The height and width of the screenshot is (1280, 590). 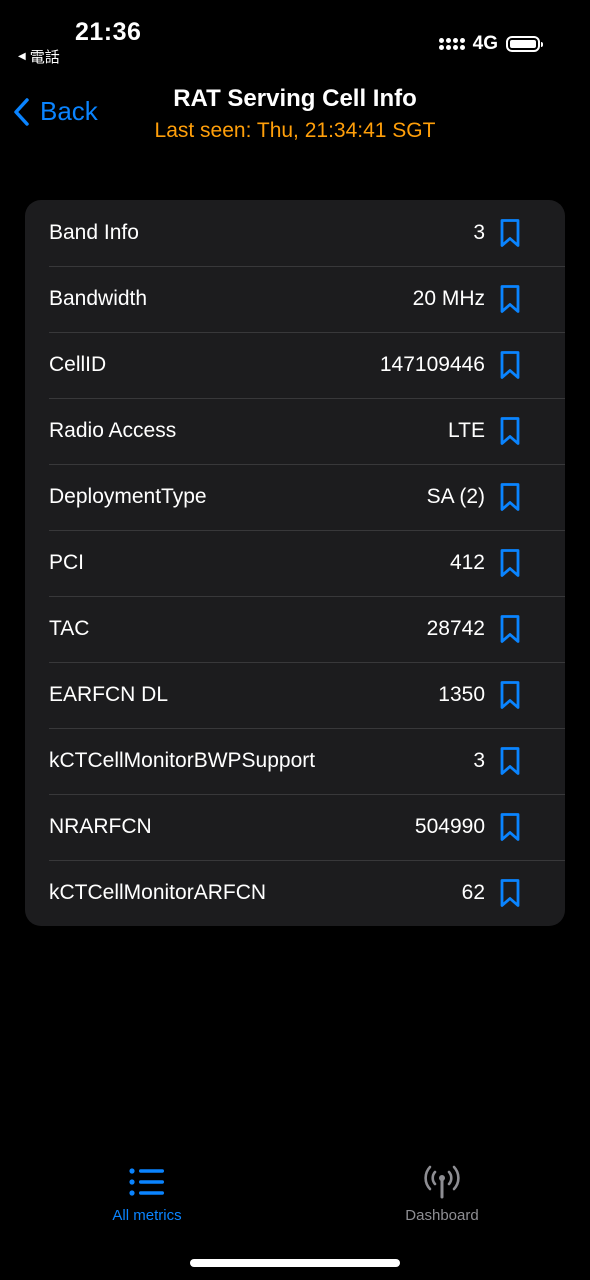 What do you see at coordinates (295, 130) in the screenshot?
I see `last-seen-subtitle: Last seen: Thu, 21:34:41 SGT` at bounding box center [295, 130].